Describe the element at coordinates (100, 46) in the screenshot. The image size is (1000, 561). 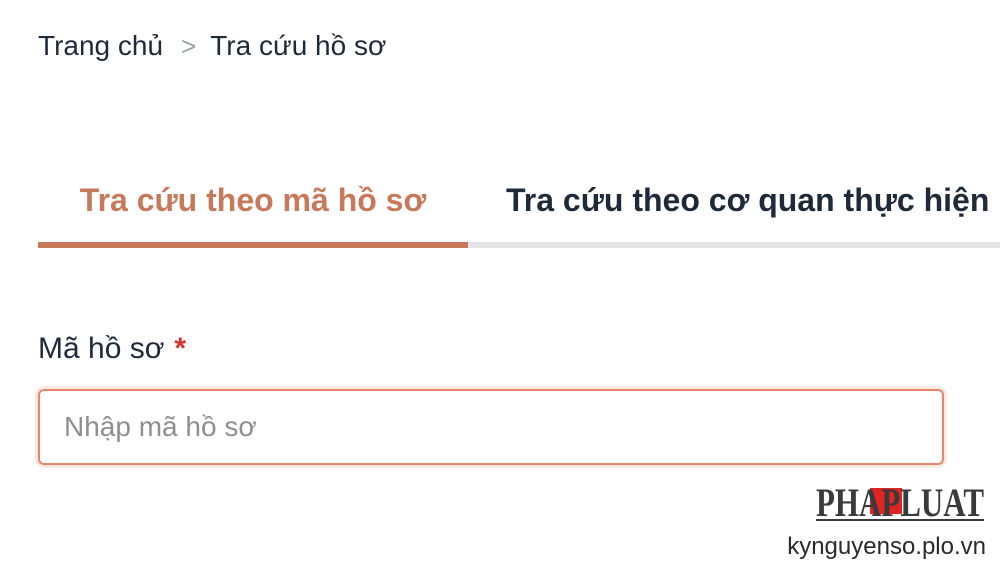
I see `breadcrumb-home-link: Trang chủ` at that location.